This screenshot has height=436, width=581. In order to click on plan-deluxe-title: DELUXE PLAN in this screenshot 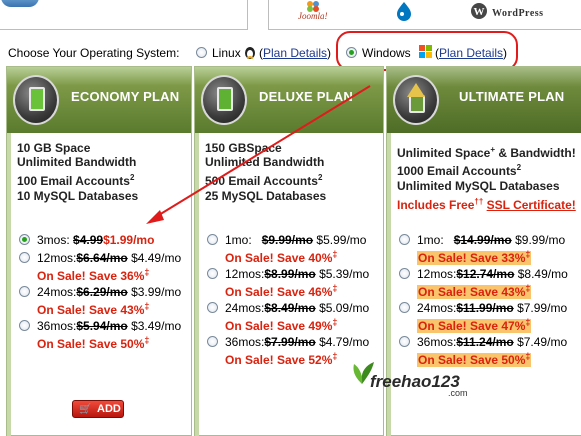, I will do `click(306, 96)`.